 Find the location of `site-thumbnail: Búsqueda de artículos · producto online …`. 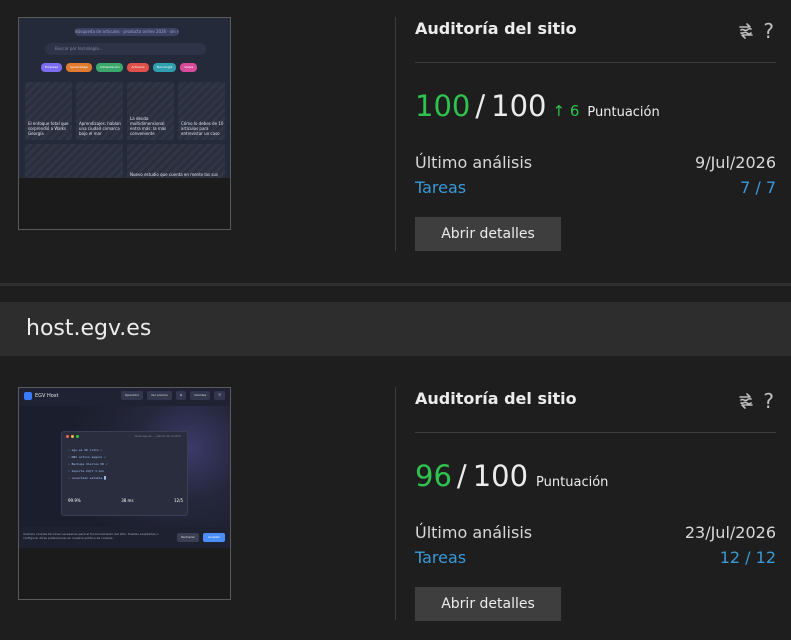

site-thumbnail: Búsqueda de artículos · producto online … is located at coordinates (124, 123).